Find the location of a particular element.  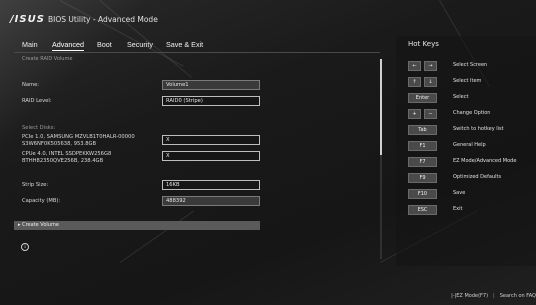

section-title: Create RAID Volume is located at coordinates (47, 59).